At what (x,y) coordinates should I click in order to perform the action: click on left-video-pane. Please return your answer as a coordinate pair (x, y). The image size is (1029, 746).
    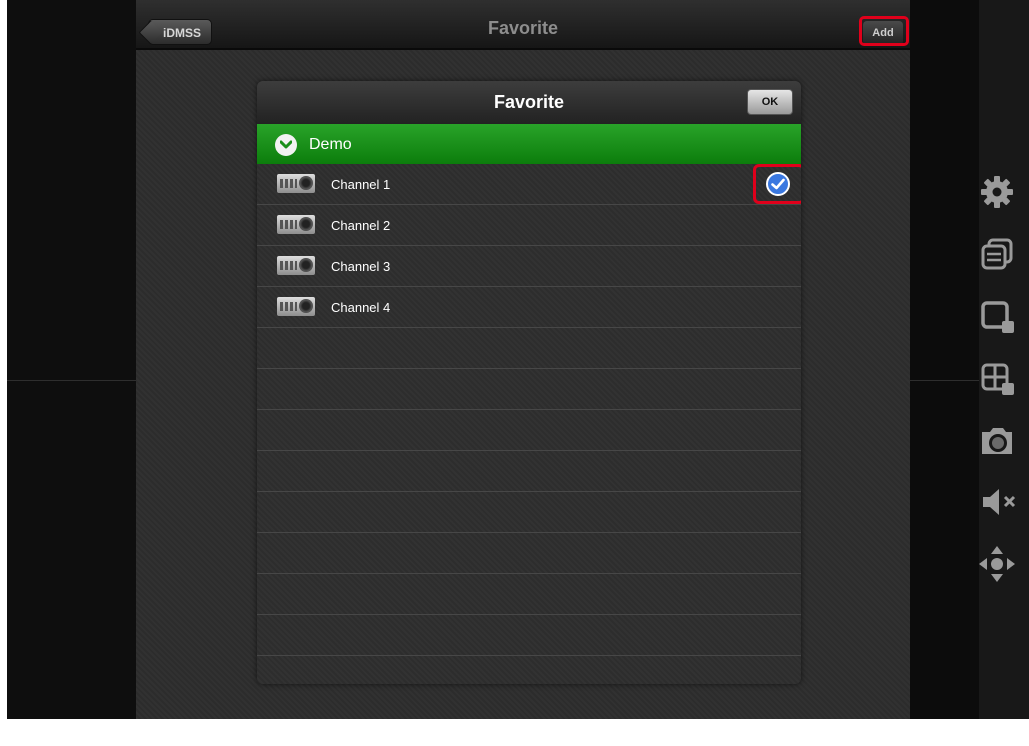
    Looking at the image, I should click on (72, 359).